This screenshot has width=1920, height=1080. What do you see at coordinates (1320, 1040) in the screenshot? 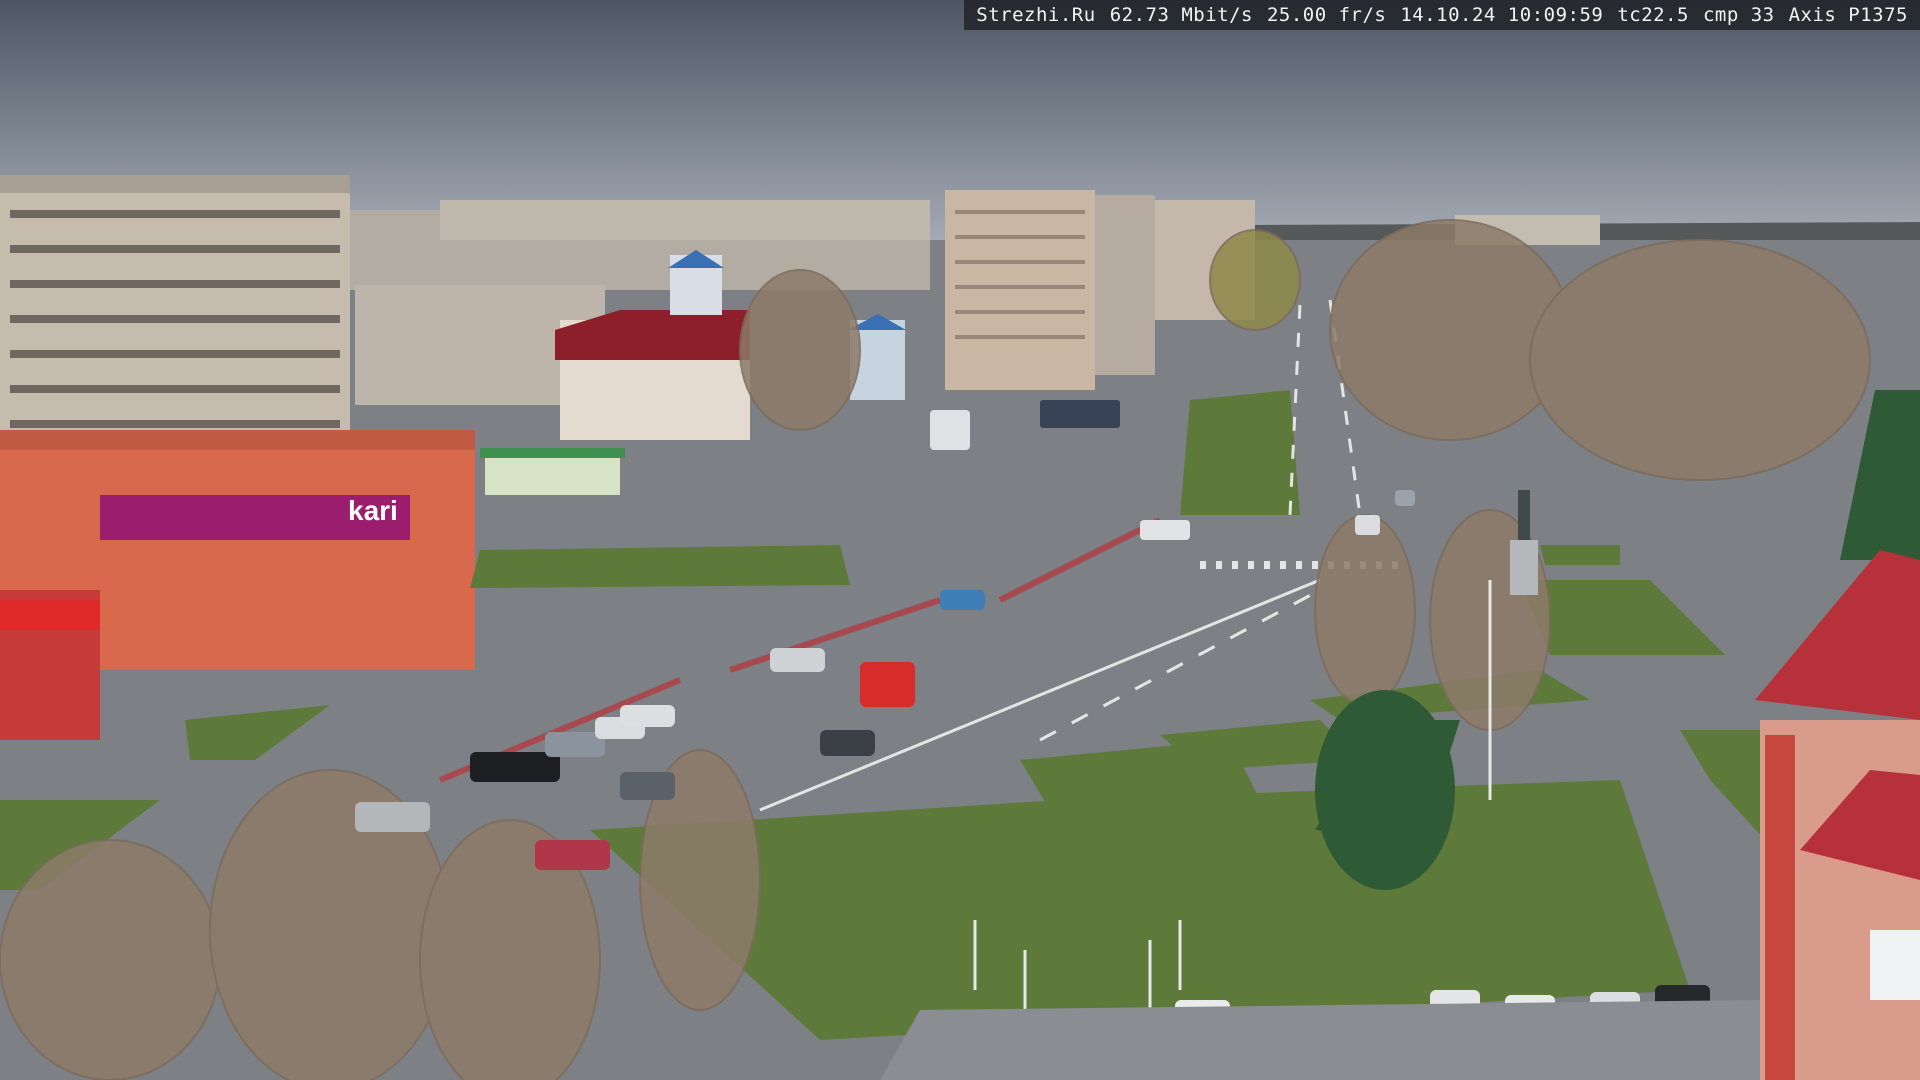
I see `bottom-parking-lot` at bounding box center [1320, 1040].